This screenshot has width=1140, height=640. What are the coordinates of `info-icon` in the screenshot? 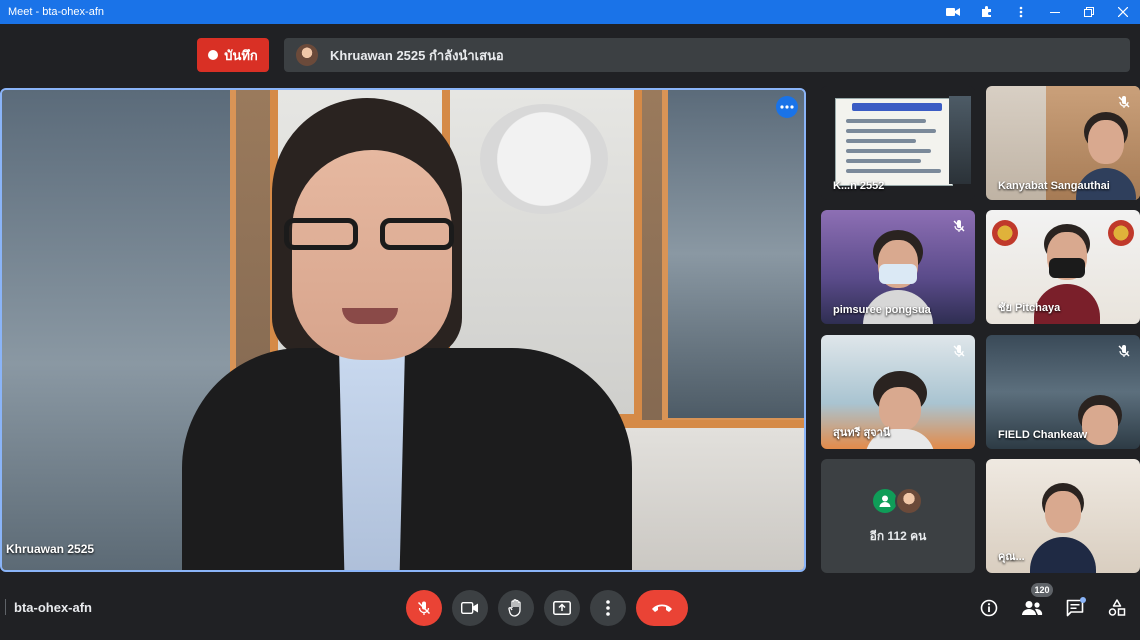 It's located at (989, 608).